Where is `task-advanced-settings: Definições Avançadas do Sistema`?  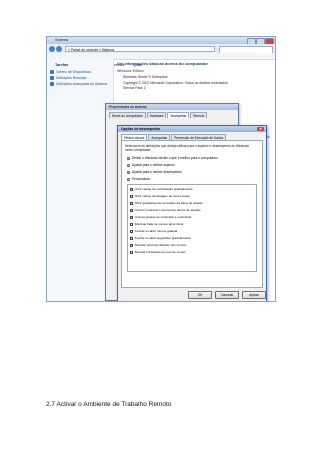 task-advanced-settings: Definições Avançadas do Sistema is located at coordinates (78, 84).